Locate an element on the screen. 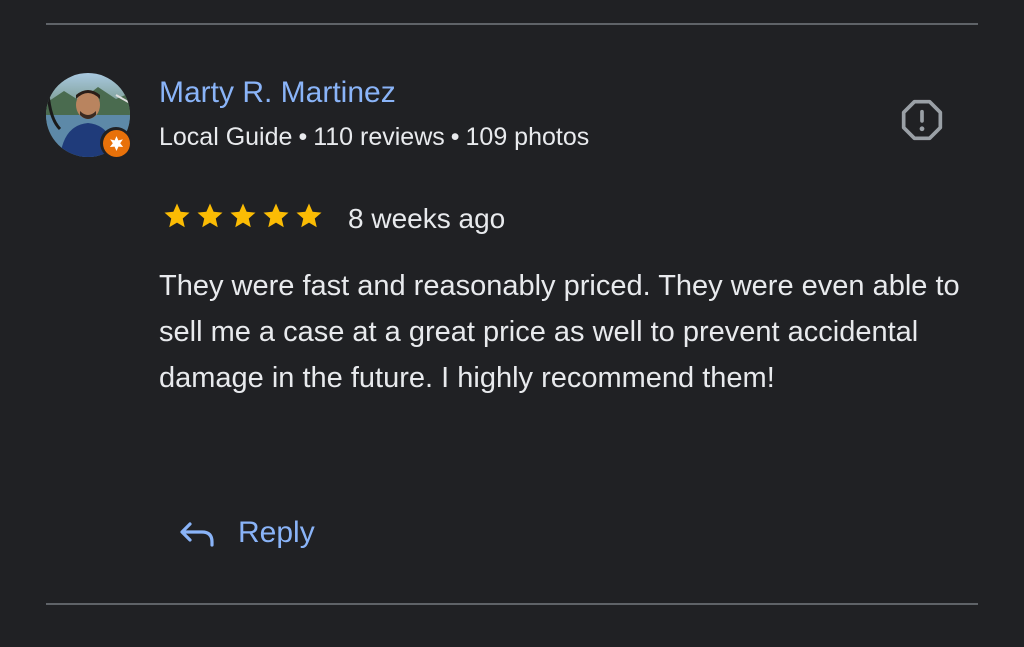 The height and width of the screenshot is (647, 1024). local-guide-badge is located at coordinates (116, 143).